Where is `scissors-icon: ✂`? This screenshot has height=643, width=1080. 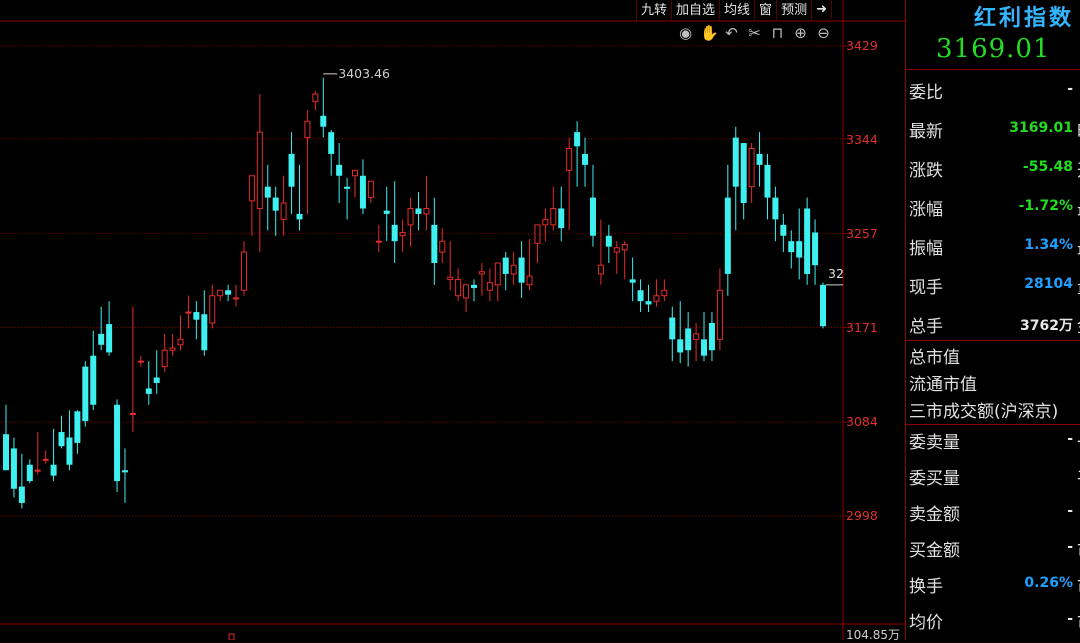
scissors-icon: ✂ is located at coordinates (754, 33).